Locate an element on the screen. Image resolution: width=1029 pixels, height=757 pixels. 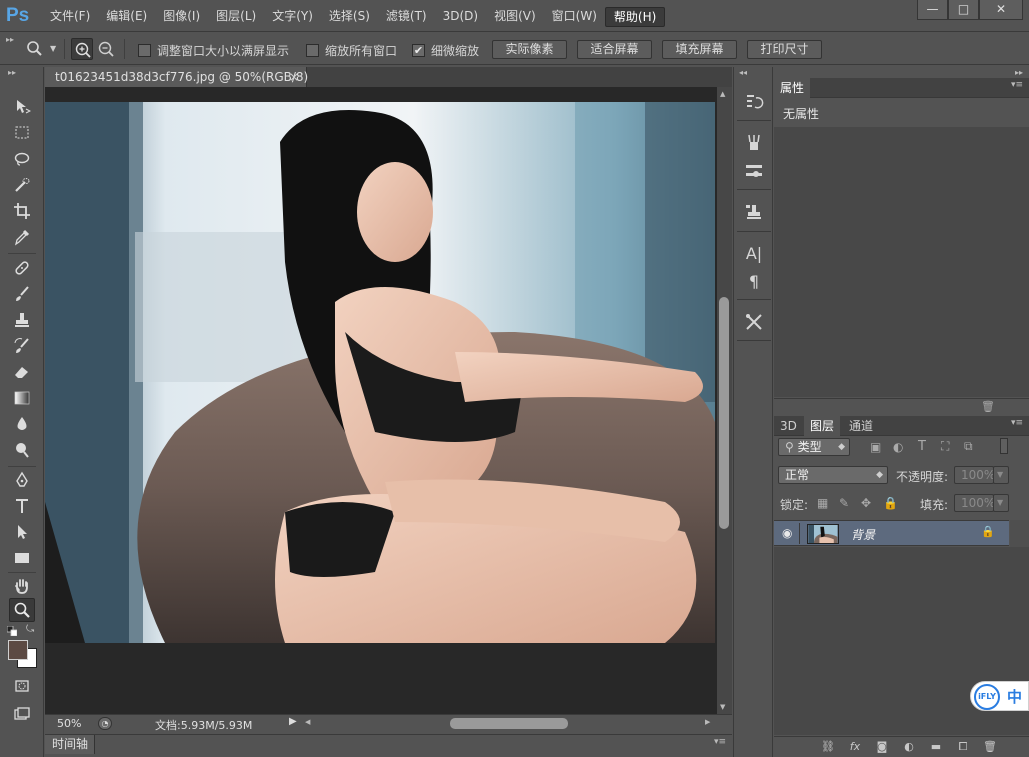
quick-mask-icon is located at coordinates (22, 686).